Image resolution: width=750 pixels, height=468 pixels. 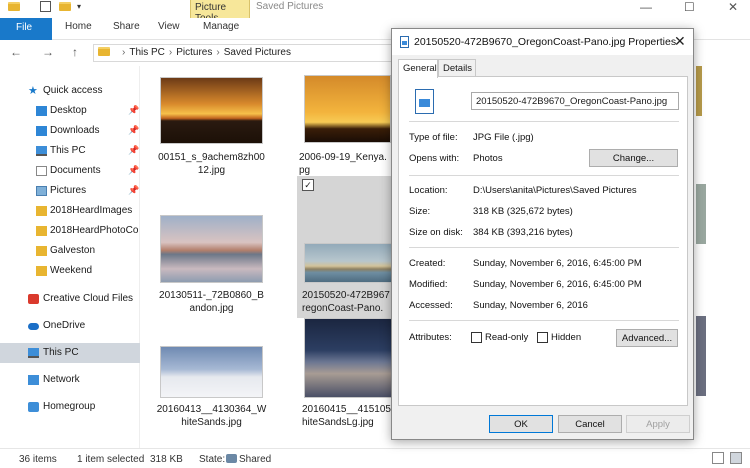 What do you see at coordinates (70, 380) in the screenshot?
I see `sidebar-item-network: Network` at bounding box center [70, 380].